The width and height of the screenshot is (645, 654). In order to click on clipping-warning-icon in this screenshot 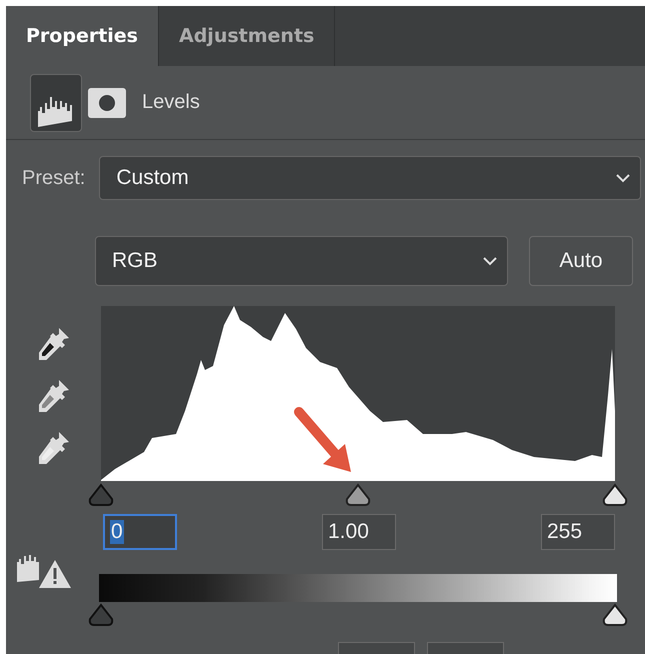, I will do `click(43, 571)`.